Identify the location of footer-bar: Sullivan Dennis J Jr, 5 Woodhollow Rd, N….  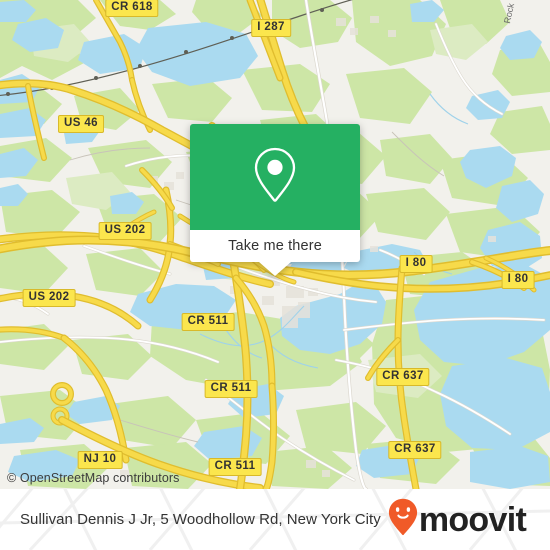
(275, 519).